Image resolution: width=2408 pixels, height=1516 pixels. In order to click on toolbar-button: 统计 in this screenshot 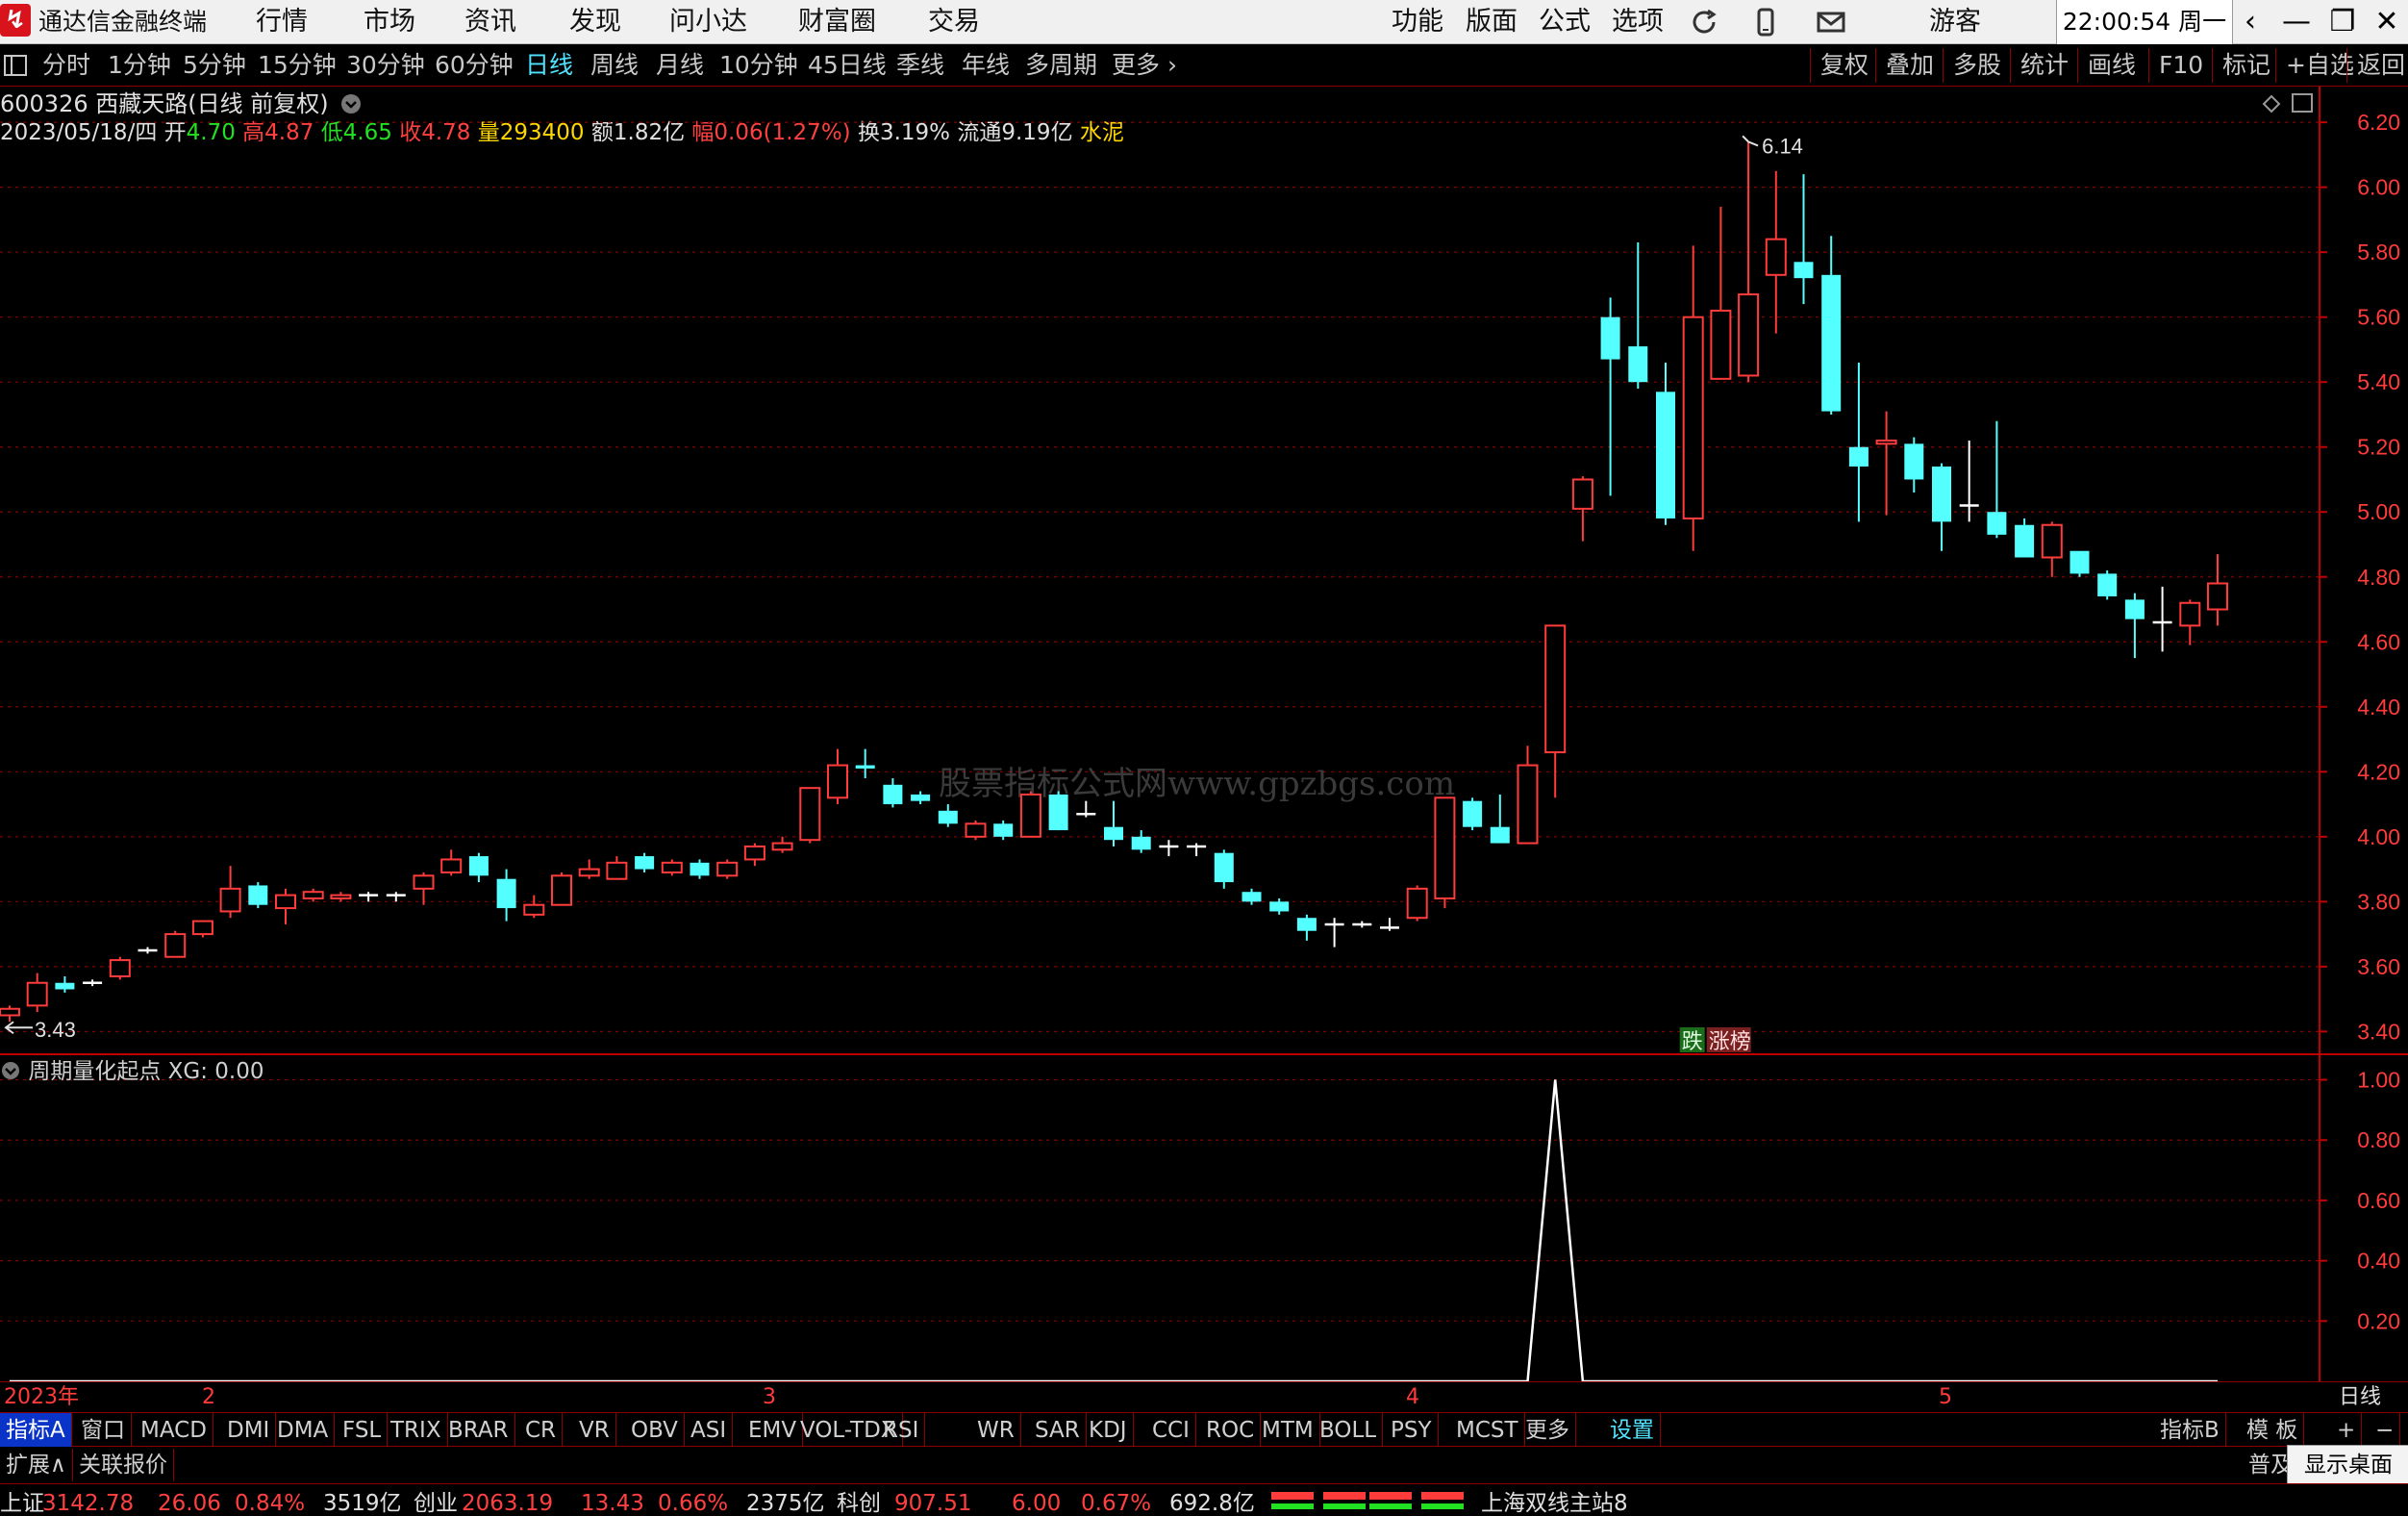, I will do `click(2039, 65)`.